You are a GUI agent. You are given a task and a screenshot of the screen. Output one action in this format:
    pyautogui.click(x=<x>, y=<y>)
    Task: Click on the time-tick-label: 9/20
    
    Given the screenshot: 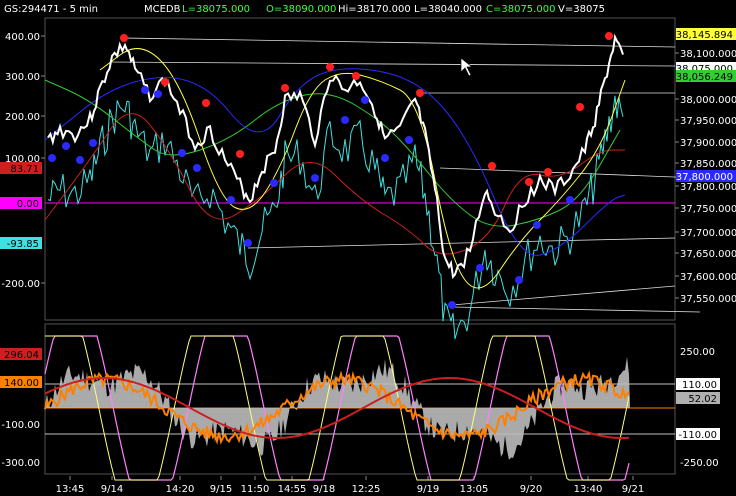 What is the action you would take?
    pyautogui.click(x=531, y=489)
    